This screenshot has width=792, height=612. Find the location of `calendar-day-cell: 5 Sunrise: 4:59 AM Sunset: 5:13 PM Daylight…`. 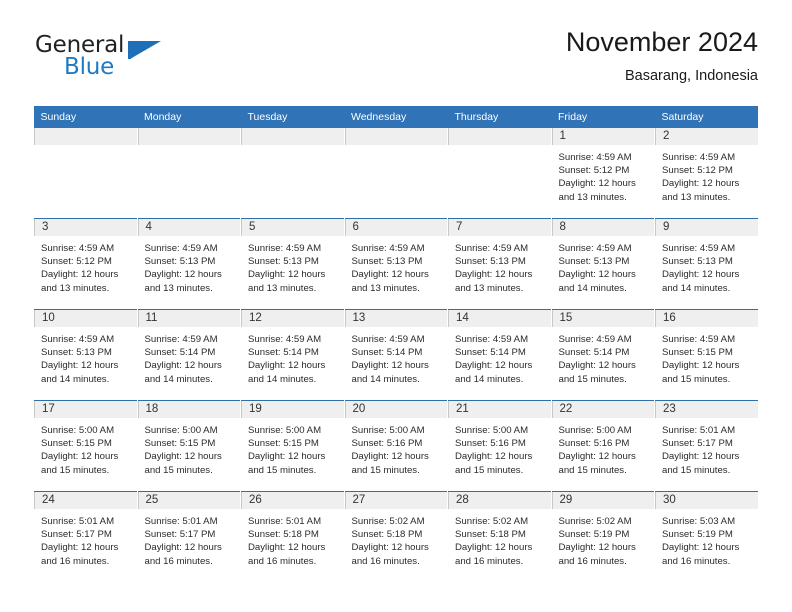

calendar-day-cell: 5 Sunrise: 4:59 AM Sunset: 5:13 PM Daylight… is located at coordinates (292, 264).